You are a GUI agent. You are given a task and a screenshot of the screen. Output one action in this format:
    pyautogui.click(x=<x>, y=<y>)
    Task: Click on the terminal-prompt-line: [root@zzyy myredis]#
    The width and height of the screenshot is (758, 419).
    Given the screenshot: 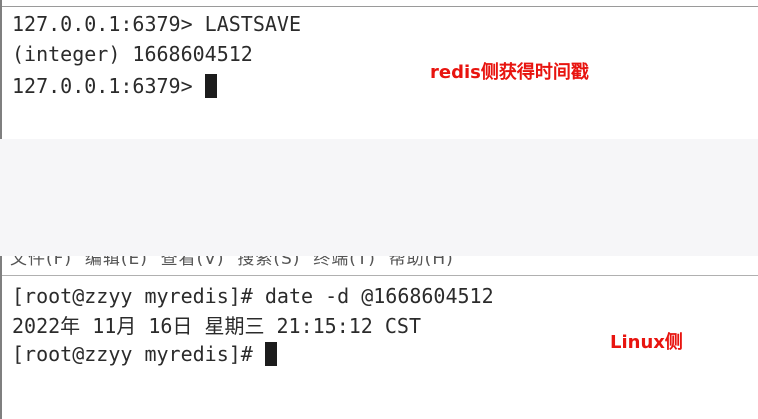 What is the action you would take?
    pyautogui.click(x=144, y=354)
    